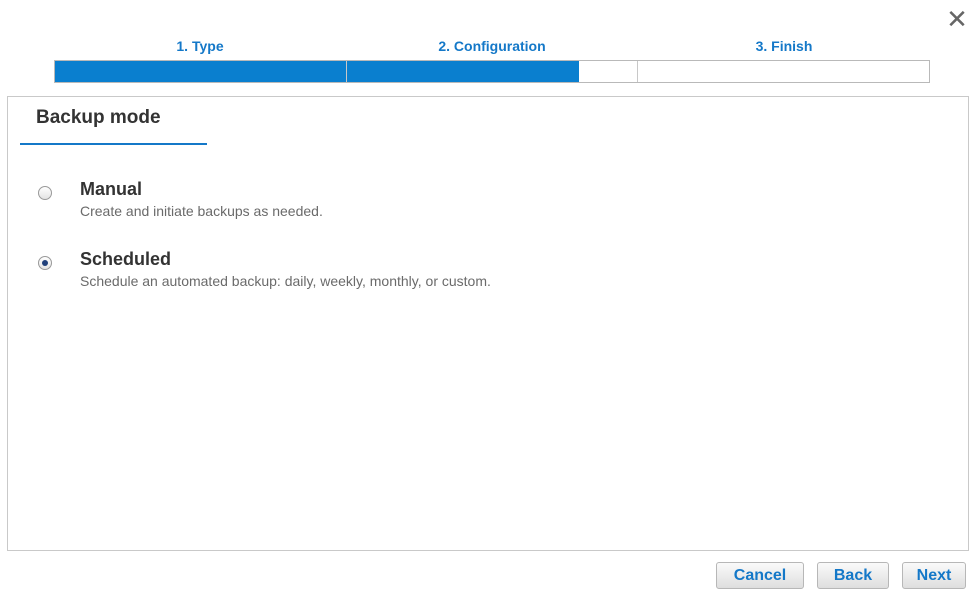 This screenshot has height=590, width=970. I want to click on back-button: Back, so click(853, 575).